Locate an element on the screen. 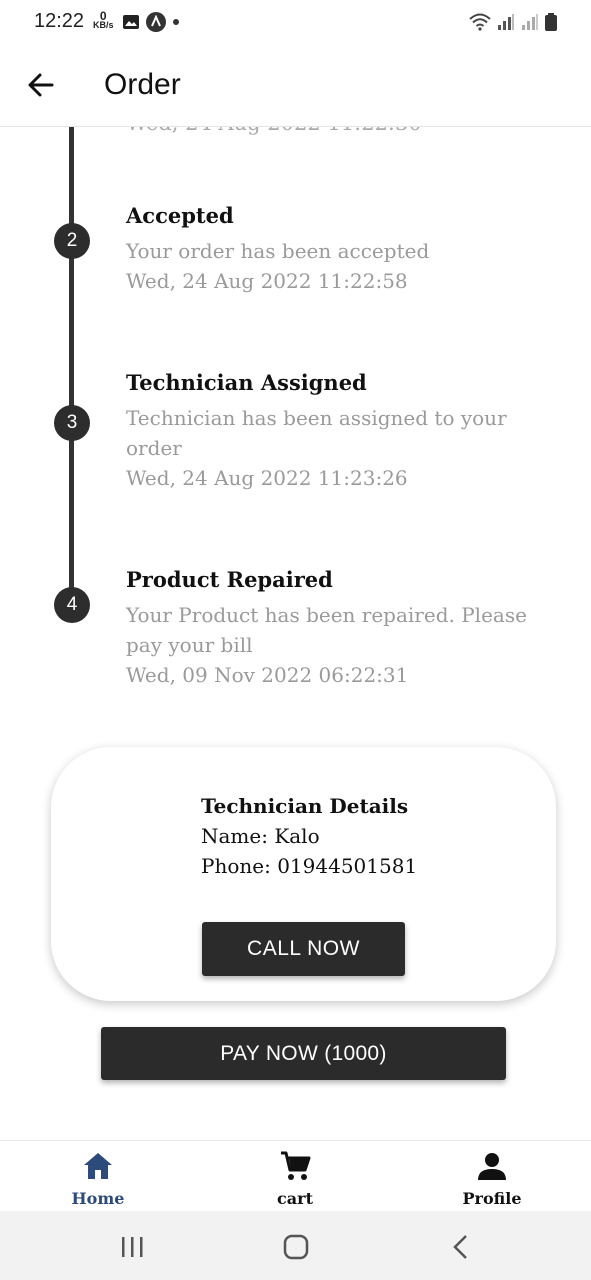 The height and width of the screenshot is (1280, 591). network-speed: 0 KB/s is located at coordinates (103, 20).